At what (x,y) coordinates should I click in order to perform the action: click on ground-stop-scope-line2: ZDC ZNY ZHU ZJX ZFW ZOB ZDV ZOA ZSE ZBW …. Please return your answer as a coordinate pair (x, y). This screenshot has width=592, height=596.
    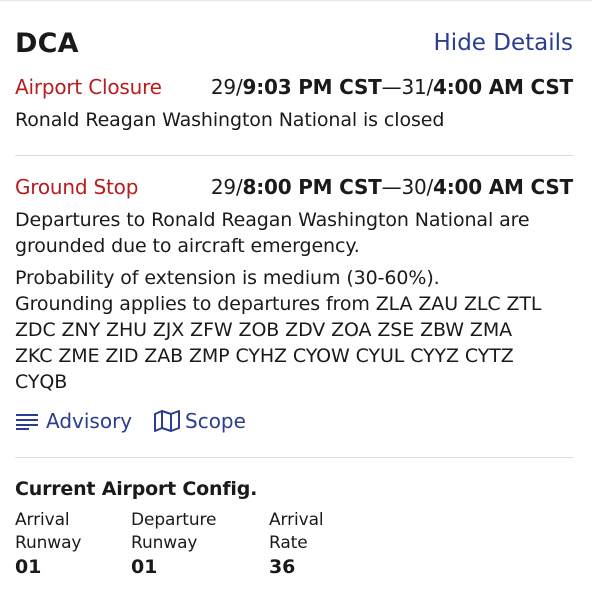
    Looking at the image, I should click on (264, 330).